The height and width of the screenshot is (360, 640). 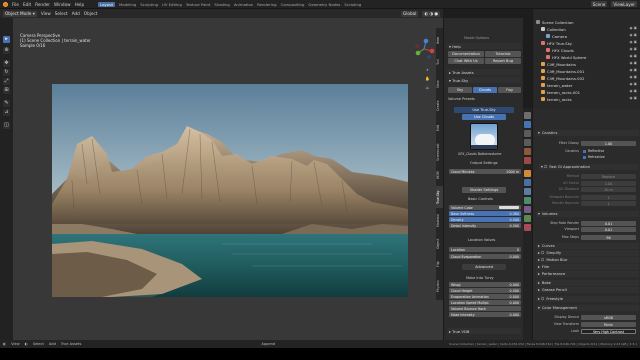 I want to click on outliner-item: Cliff_Mountains.002, so click(x=562, y=78).